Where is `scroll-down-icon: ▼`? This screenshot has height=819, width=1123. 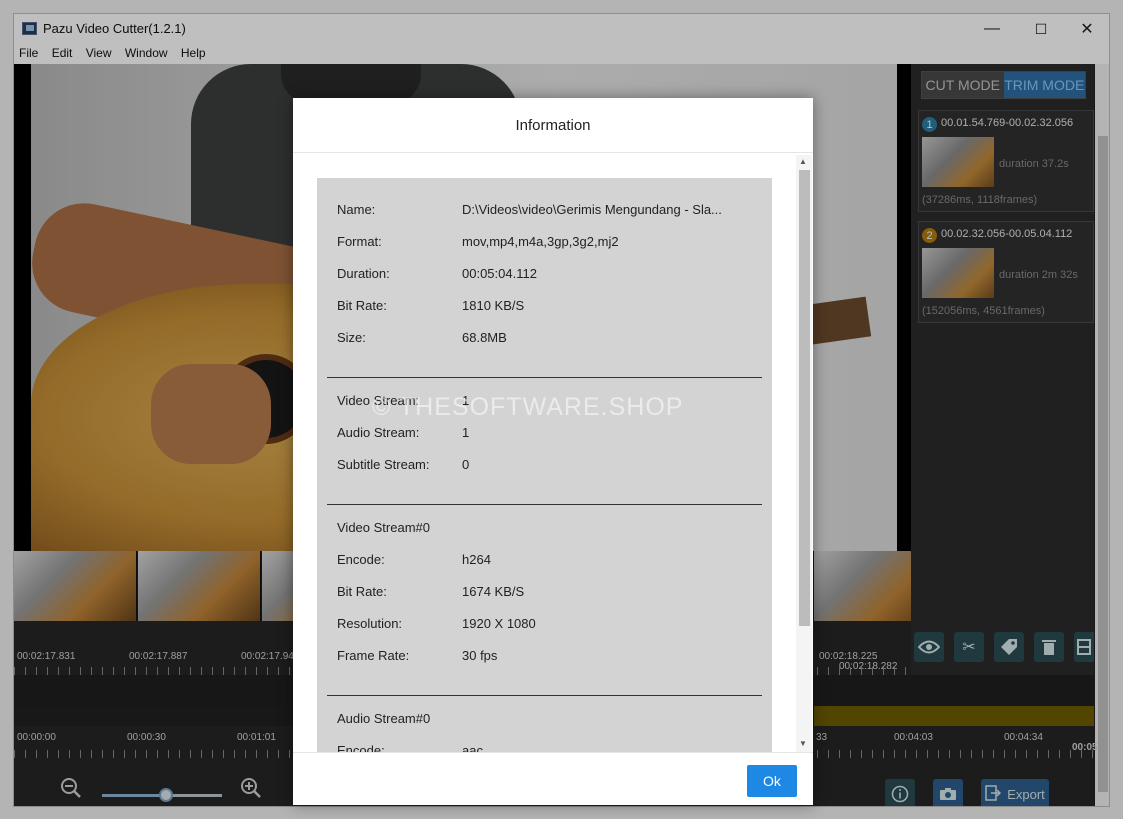
scroll-down-icon: ▼ is located at coordinates (803, 743).